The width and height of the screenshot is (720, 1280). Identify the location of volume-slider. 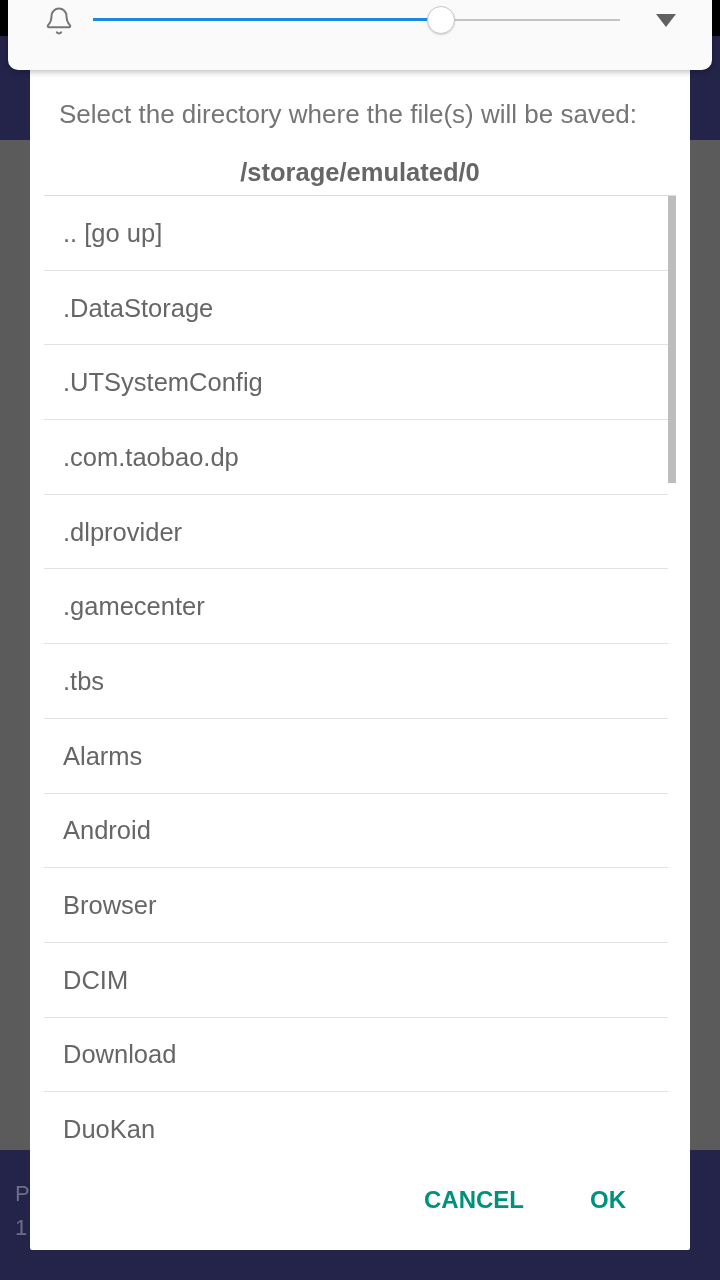
(356, 20).